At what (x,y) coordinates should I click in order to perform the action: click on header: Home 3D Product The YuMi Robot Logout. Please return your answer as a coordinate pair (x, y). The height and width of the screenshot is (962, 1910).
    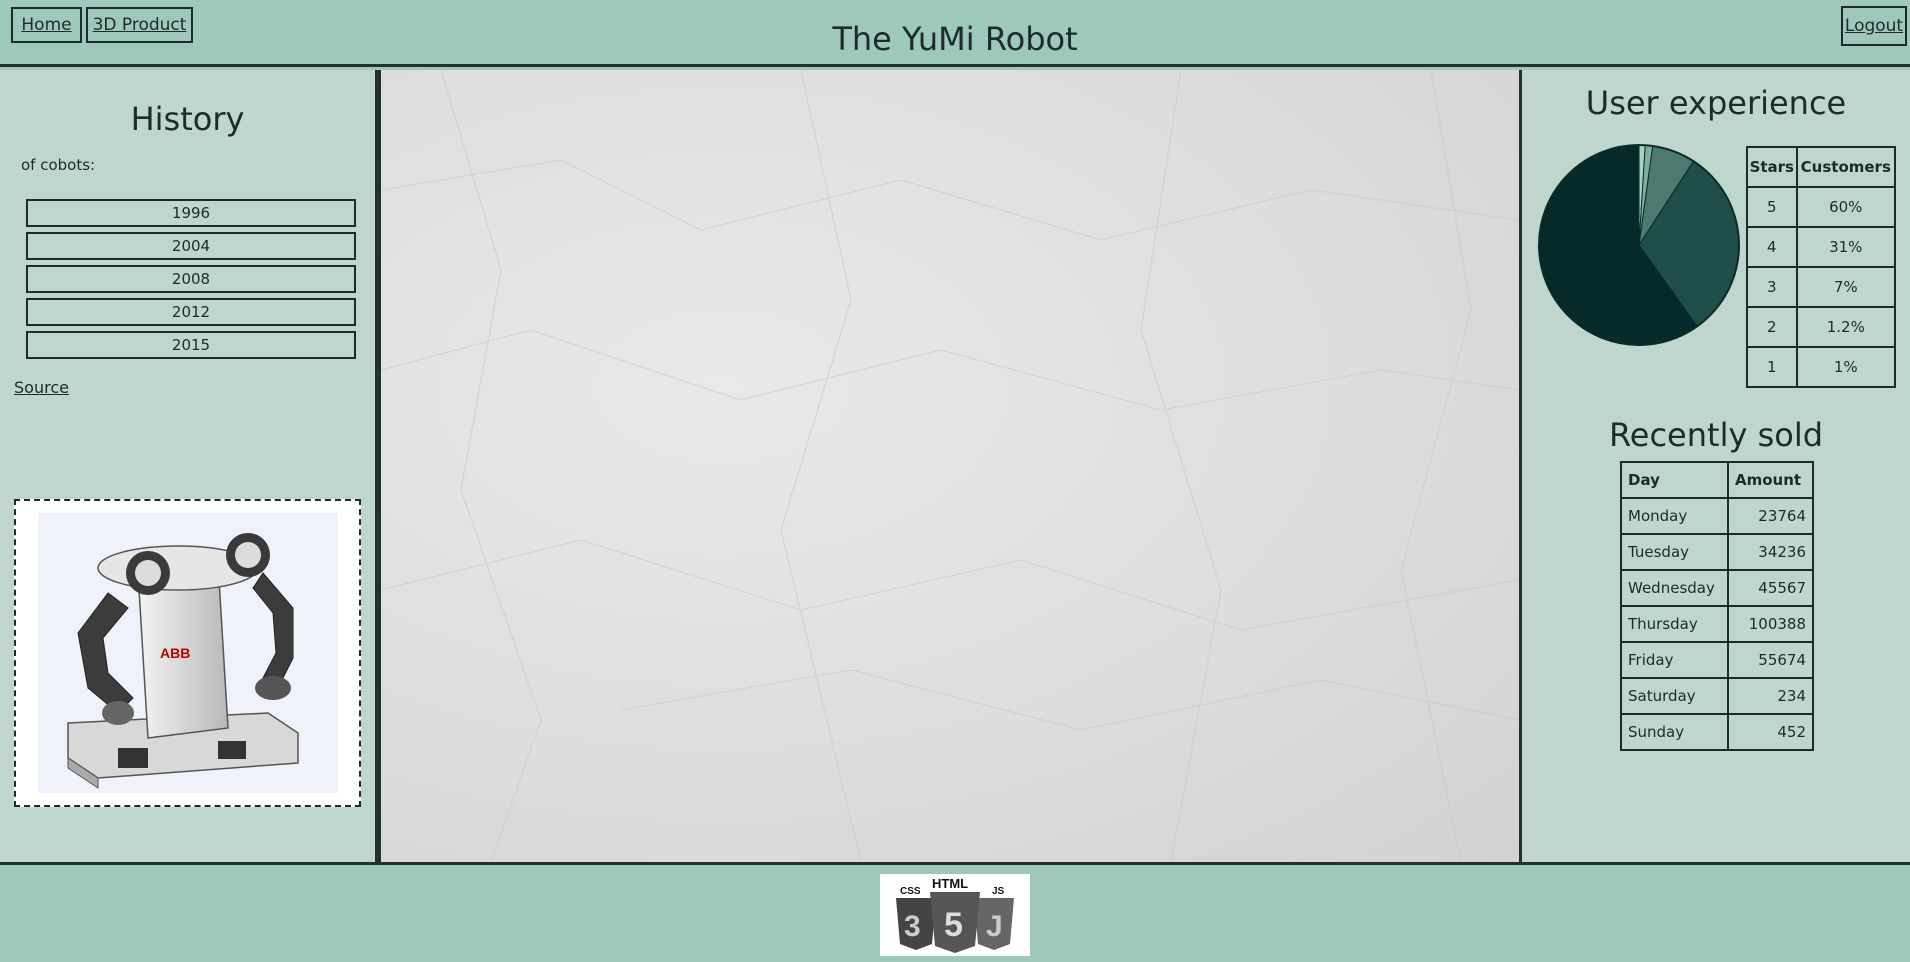
    Looking at the image, I should click on (955, 33).